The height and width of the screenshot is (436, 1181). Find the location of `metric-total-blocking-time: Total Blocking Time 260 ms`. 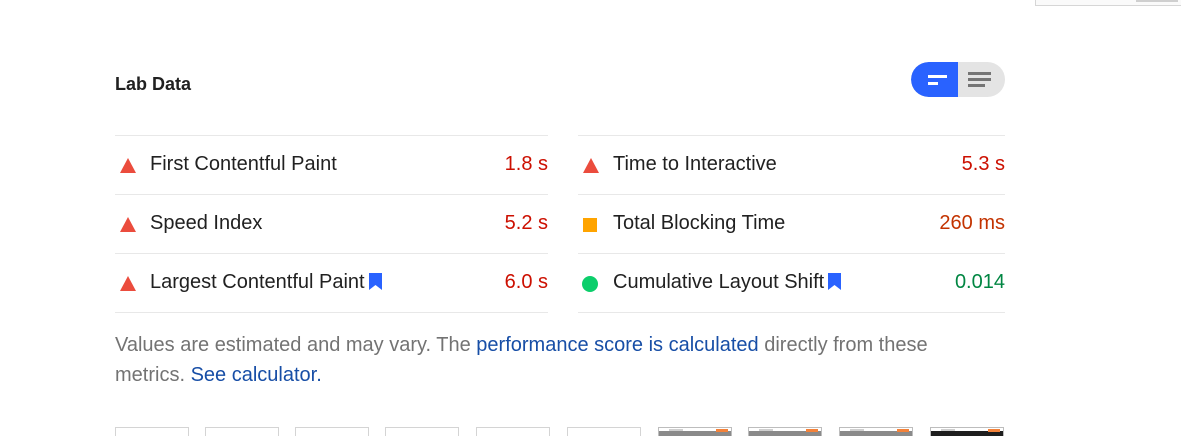

metric-total-blocking-time: Total Blocking Time 260 ms is located at coordinates (791, 224).